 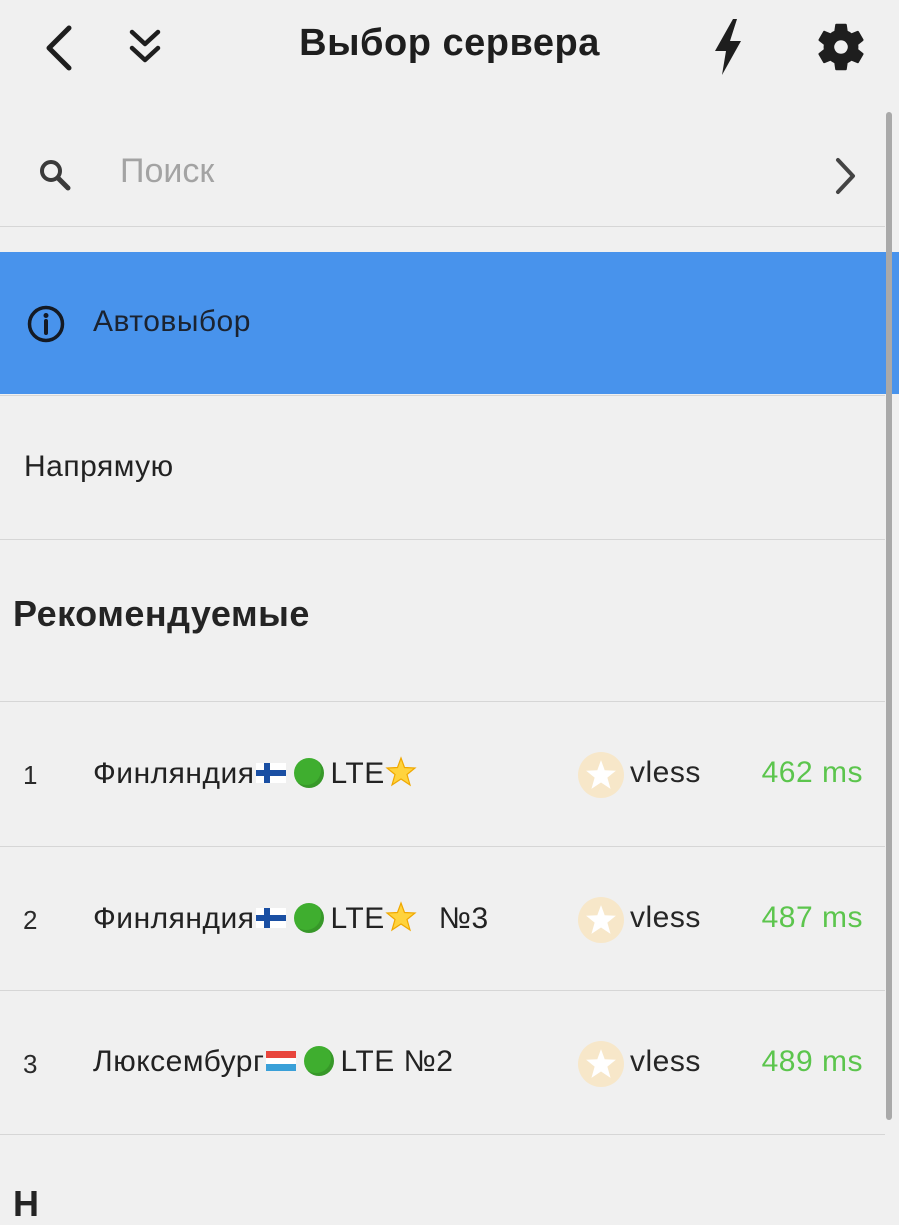 What do you see at coordinates (30, 920) in the screenshot?
I see `server-number: 2` at bounding box center [30, 920].